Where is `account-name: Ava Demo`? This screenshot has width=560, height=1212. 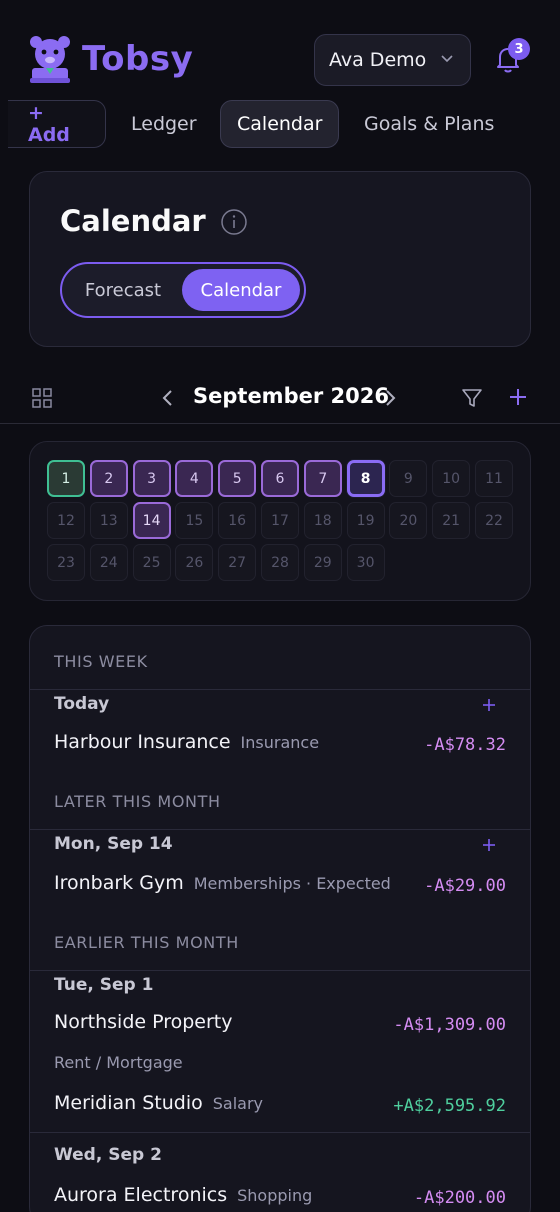 account-name: Ava Demo is located at coordinates (378, 60).